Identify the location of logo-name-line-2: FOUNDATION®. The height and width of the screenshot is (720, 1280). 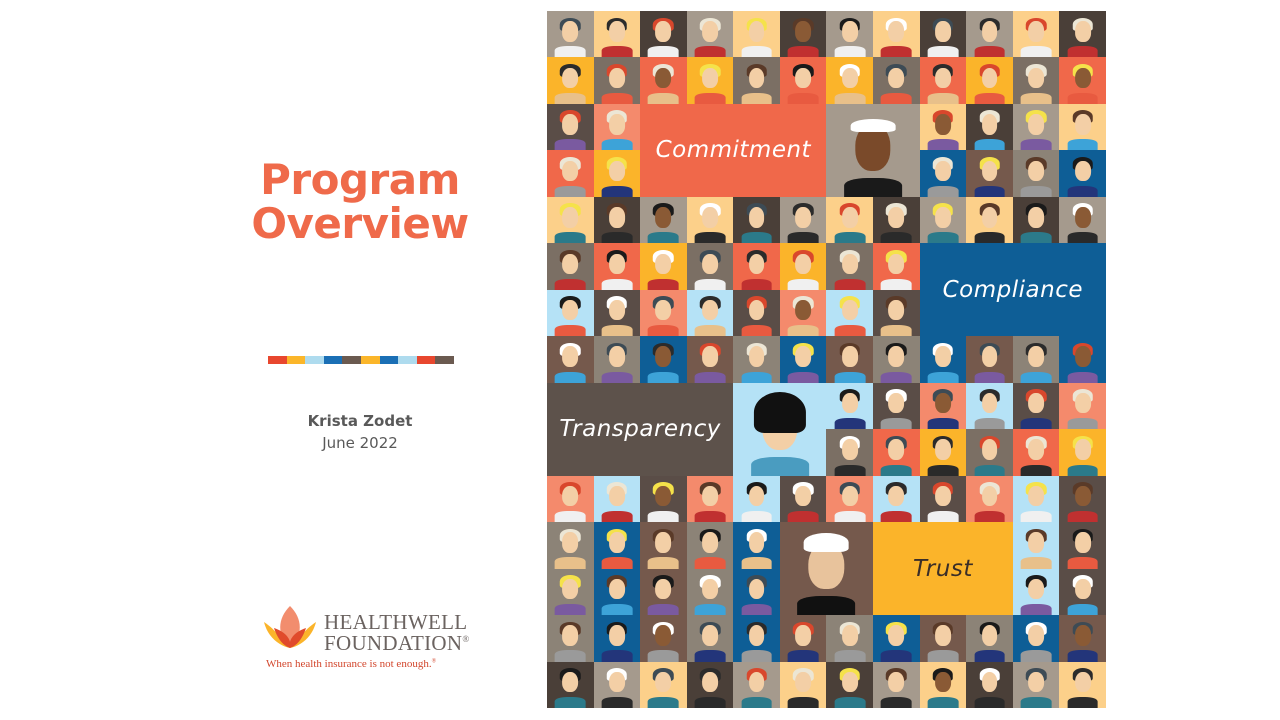
(396, 643).